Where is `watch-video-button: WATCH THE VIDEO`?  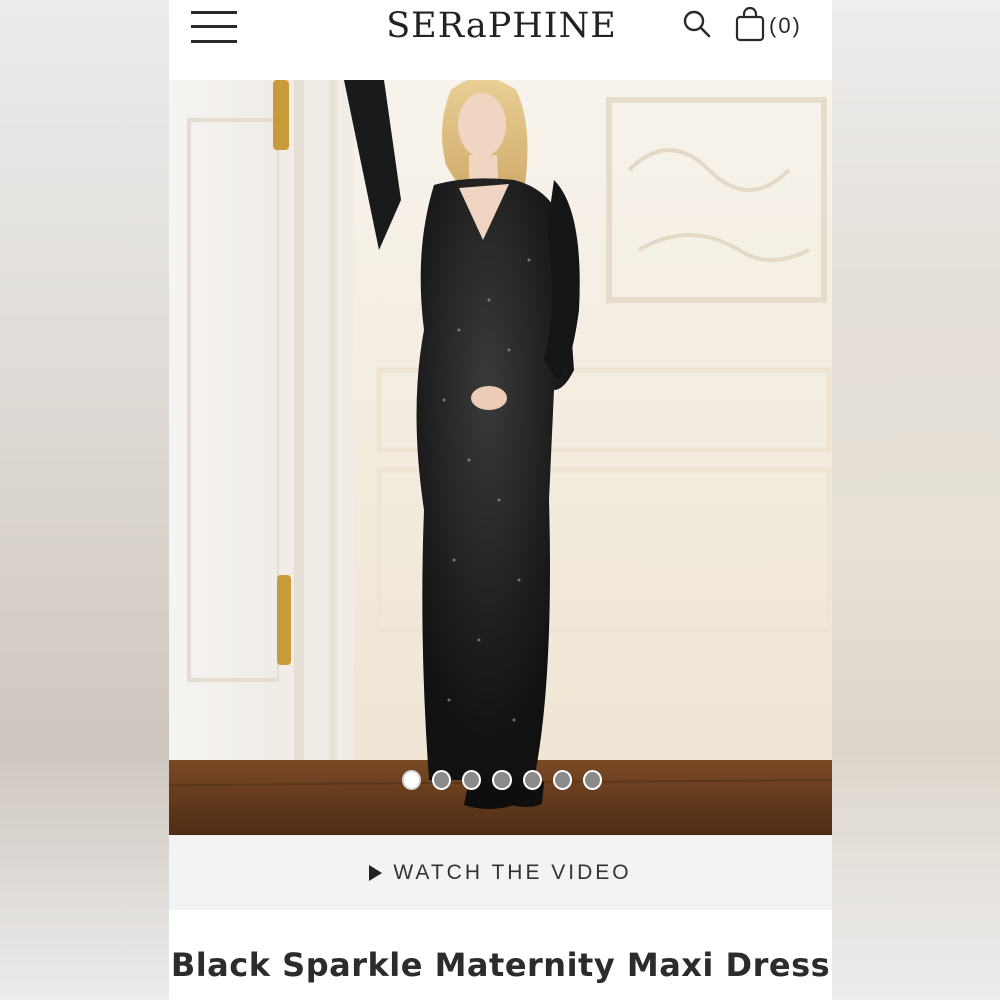 watch-video-button: WATCH THE VIDEO is located at coordinates (500, 872).